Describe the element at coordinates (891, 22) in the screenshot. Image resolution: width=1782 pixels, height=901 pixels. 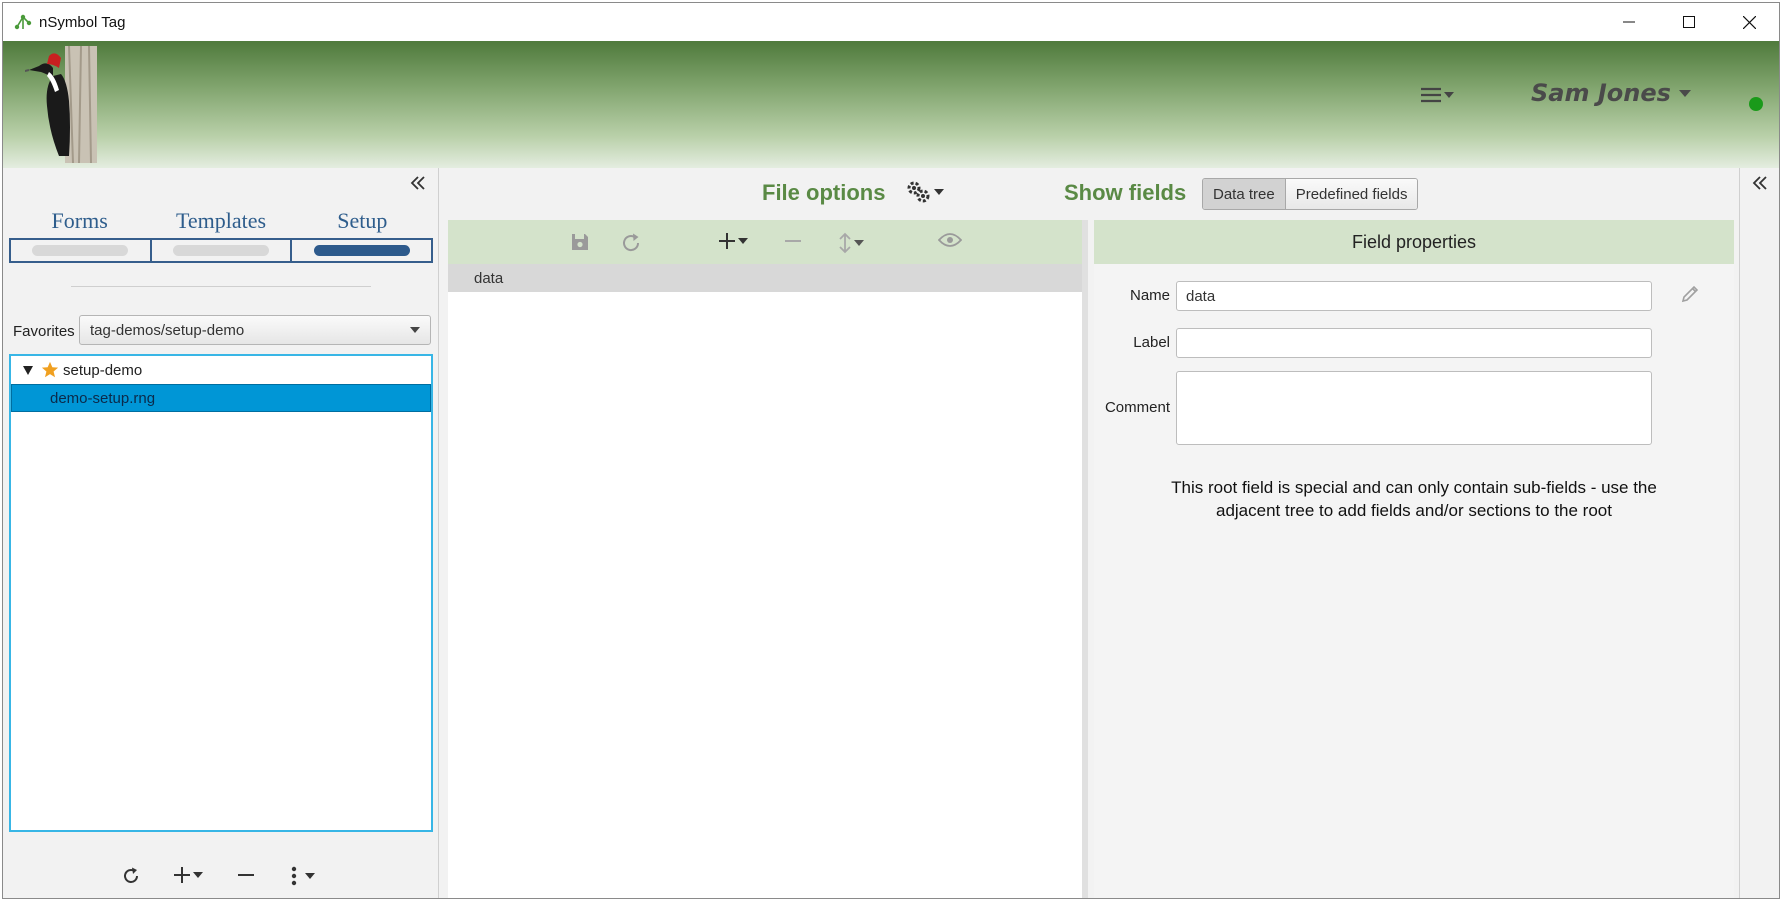
I see `title-bar: nSymbol Tag` at that location.